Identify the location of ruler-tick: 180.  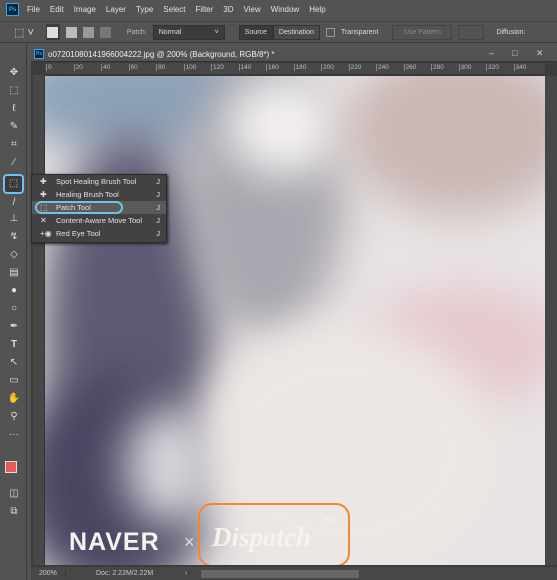
(300, 67).